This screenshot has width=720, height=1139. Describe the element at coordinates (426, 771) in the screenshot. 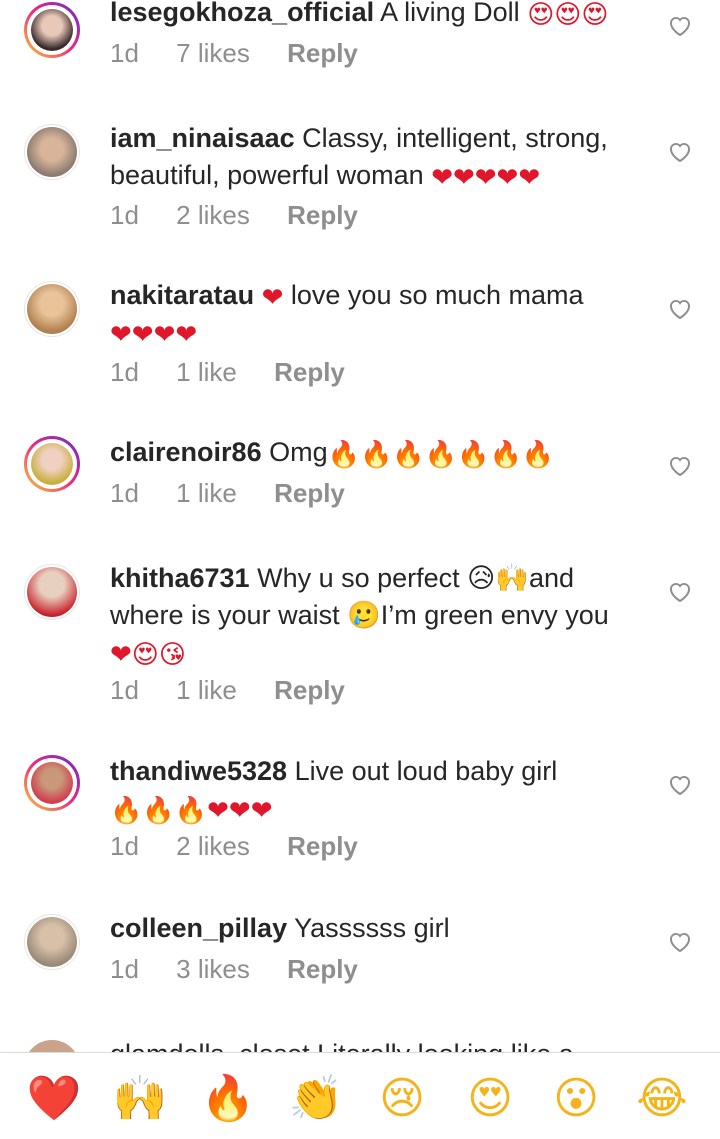

I see `comment-message: Live out loud baby girl` at that location.